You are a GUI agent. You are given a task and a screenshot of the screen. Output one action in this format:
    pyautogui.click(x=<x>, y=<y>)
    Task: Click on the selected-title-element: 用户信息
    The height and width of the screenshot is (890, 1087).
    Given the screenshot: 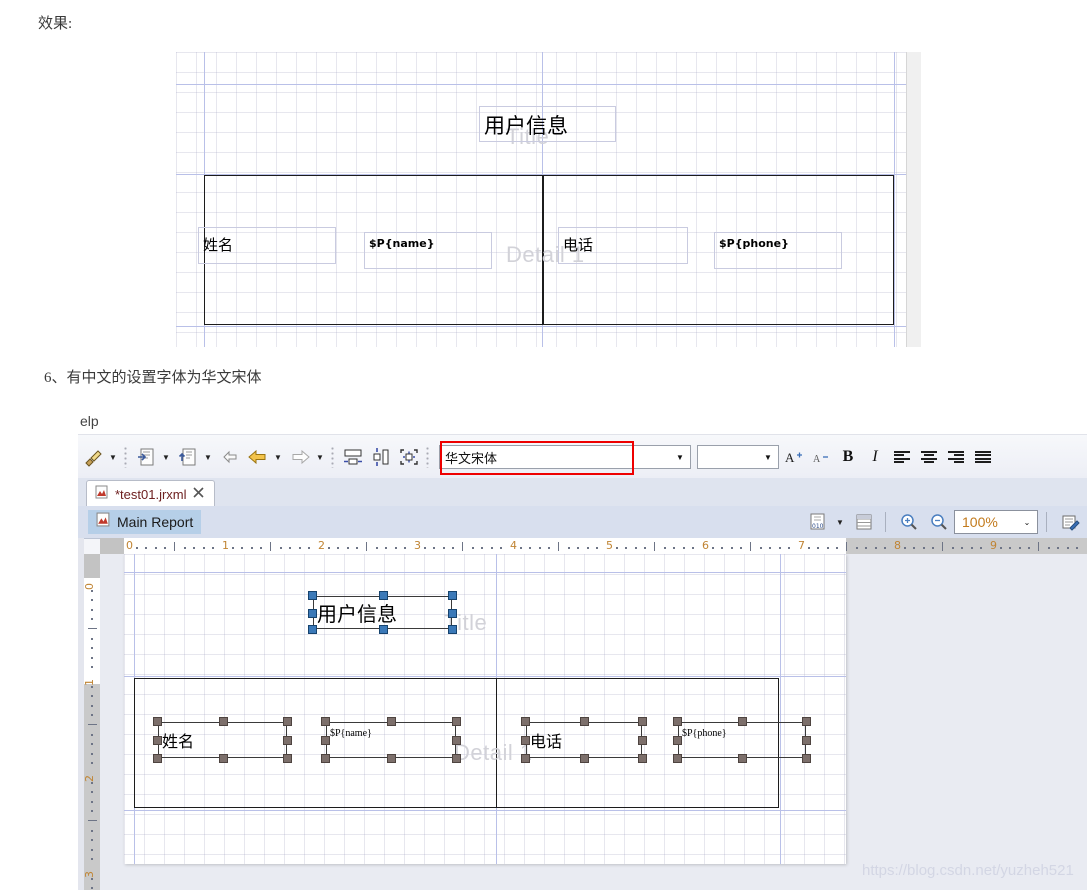 What is the action you would take?
    pyautogui.click(x=382, y=612)
    